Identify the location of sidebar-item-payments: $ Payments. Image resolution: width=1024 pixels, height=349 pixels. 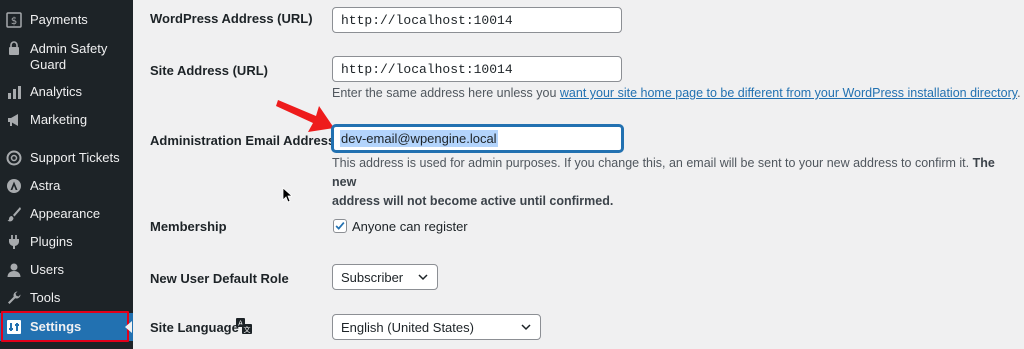
(66, 20).